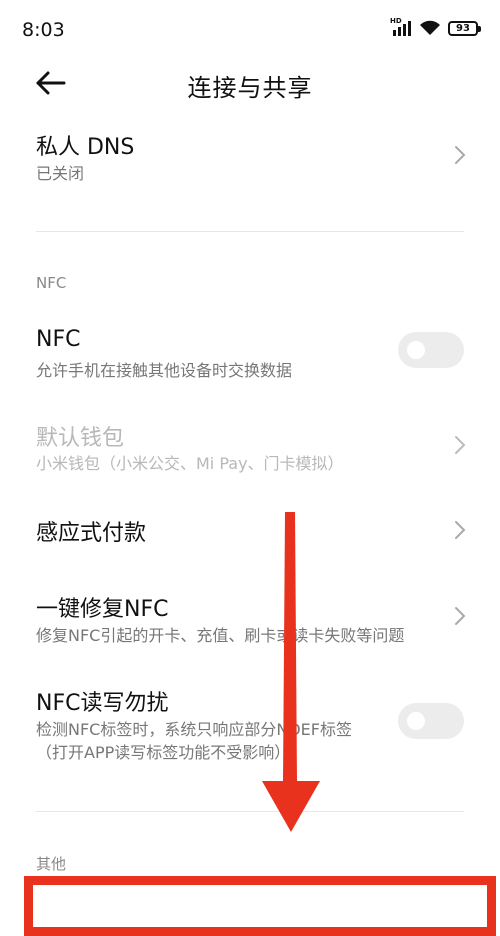  Describe the element at coordinates (51, 864) in the screenshot. I see `section-label-other: 其他` at that location.